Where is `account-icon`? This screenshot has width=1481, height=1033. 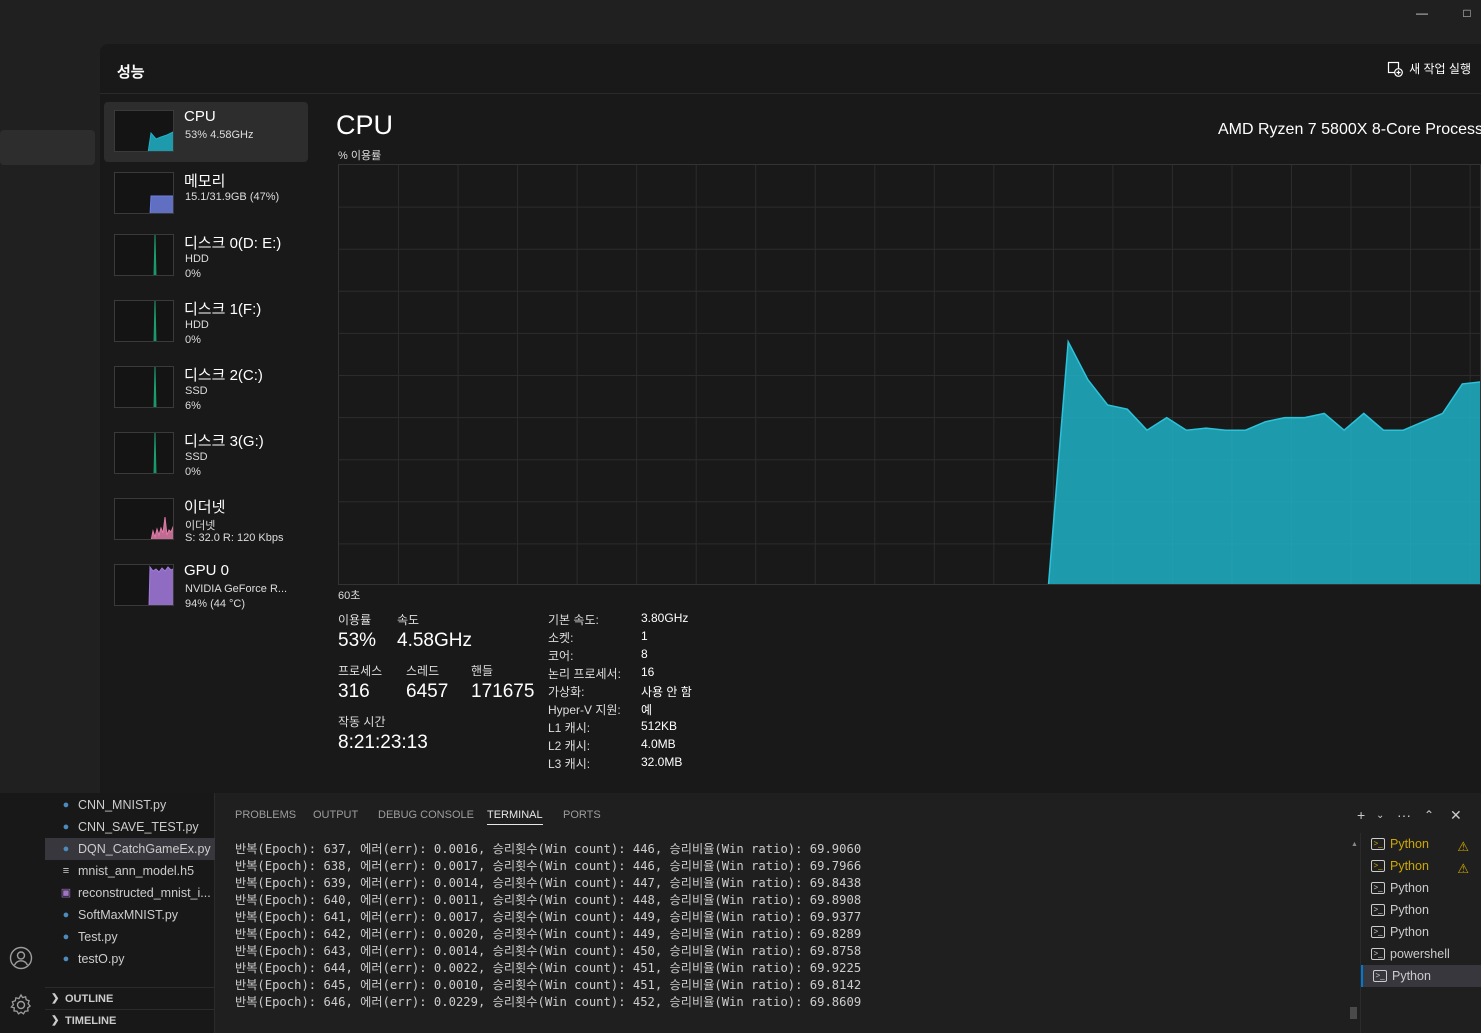 account-icon is located at coordinates (21, 958).